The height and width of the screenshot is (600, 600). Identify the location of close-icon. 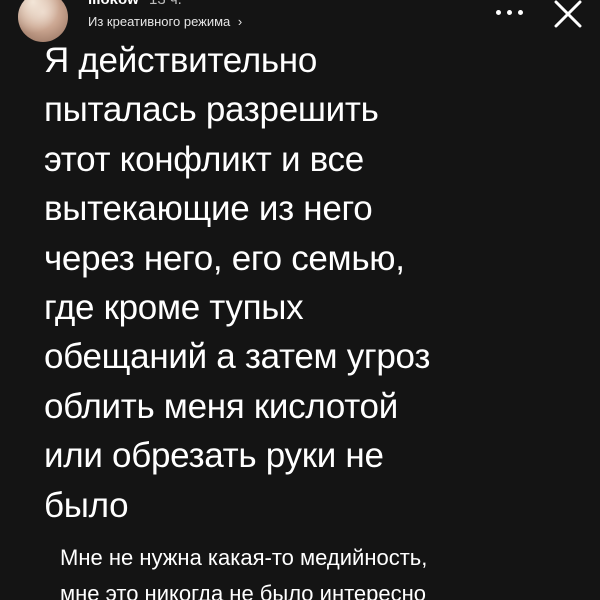
(568, 16).